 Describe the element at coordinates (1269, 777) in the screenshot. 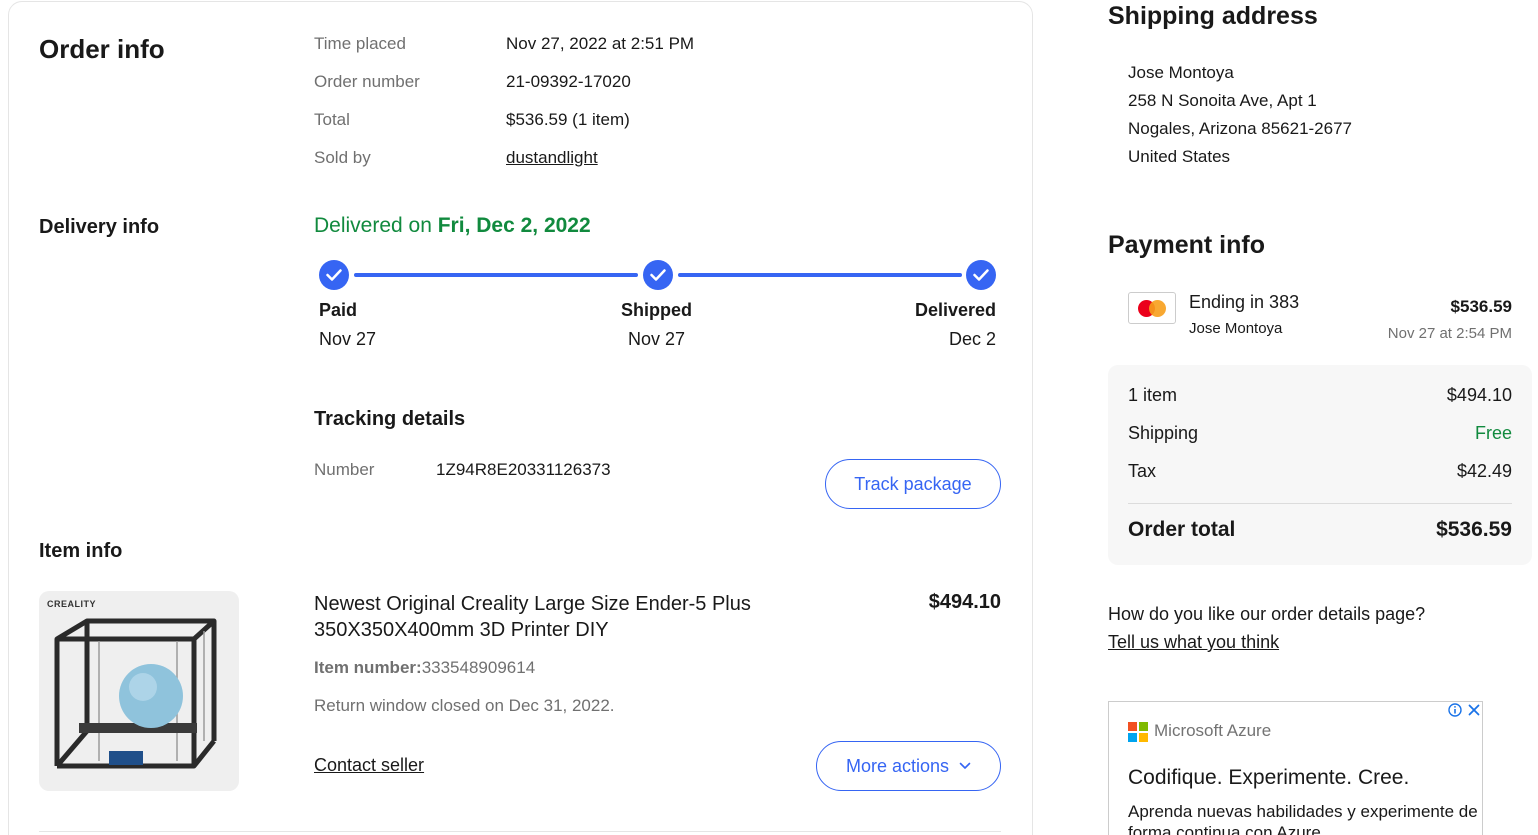

I see `ad-headline: Codifique. Experimente. Cree.` at that location.